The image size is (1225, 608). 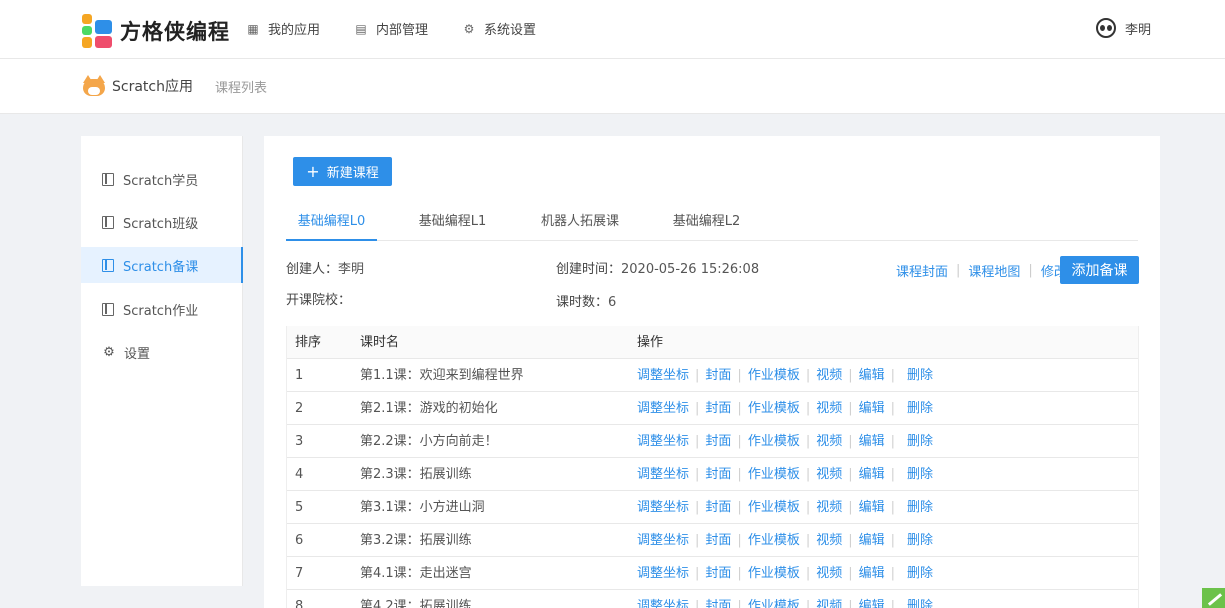 What do you see at coordinates (402, 30) in the screenshot?
I see `nav-label: 内部管理` at bounding box center [402, 30].